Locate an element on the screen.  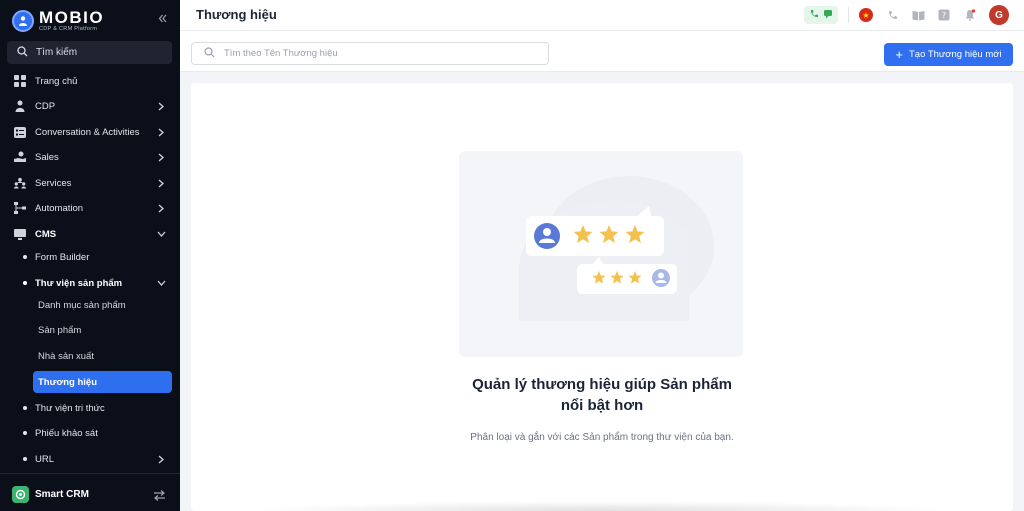
sales-hand-icon is located at coordinates (20, 157).